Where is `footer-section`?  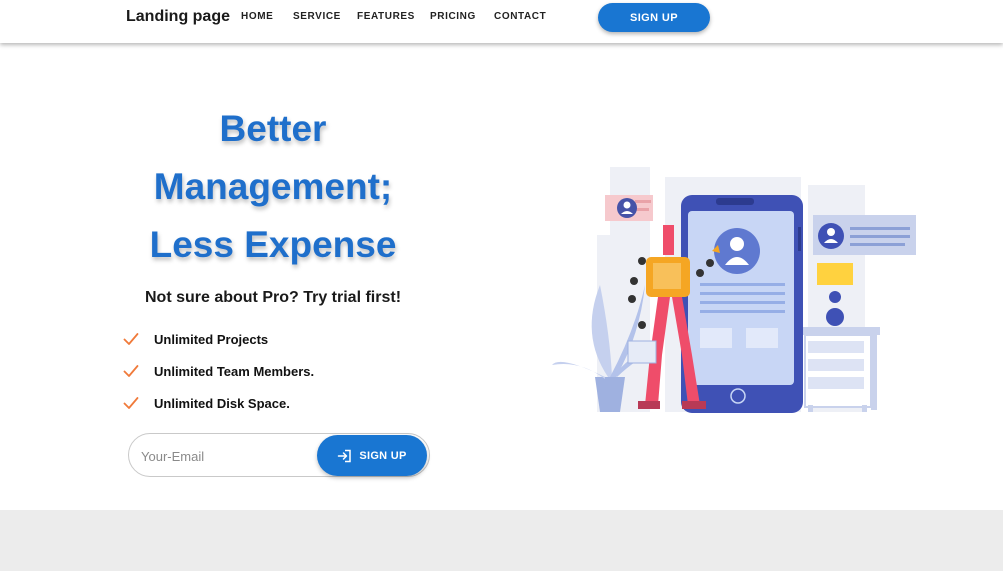 footer-section is located at coordinates (501, 540).